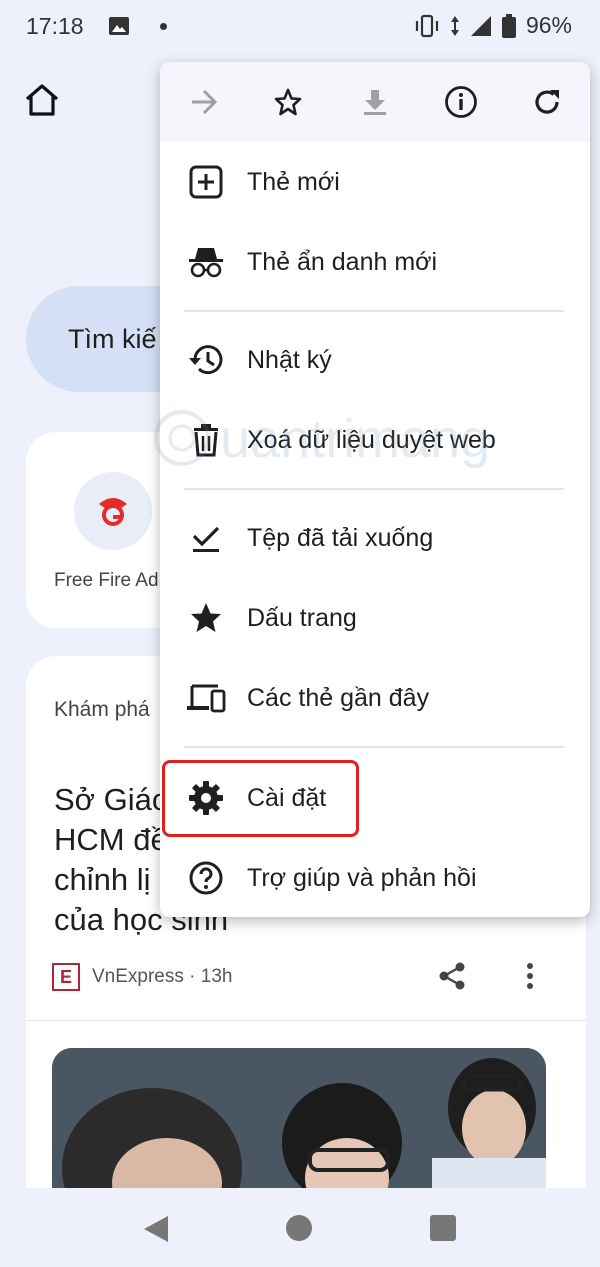  I want to click on menu-item-help-feedback: Trợ giúp và phản hồi, so click(375, 878).